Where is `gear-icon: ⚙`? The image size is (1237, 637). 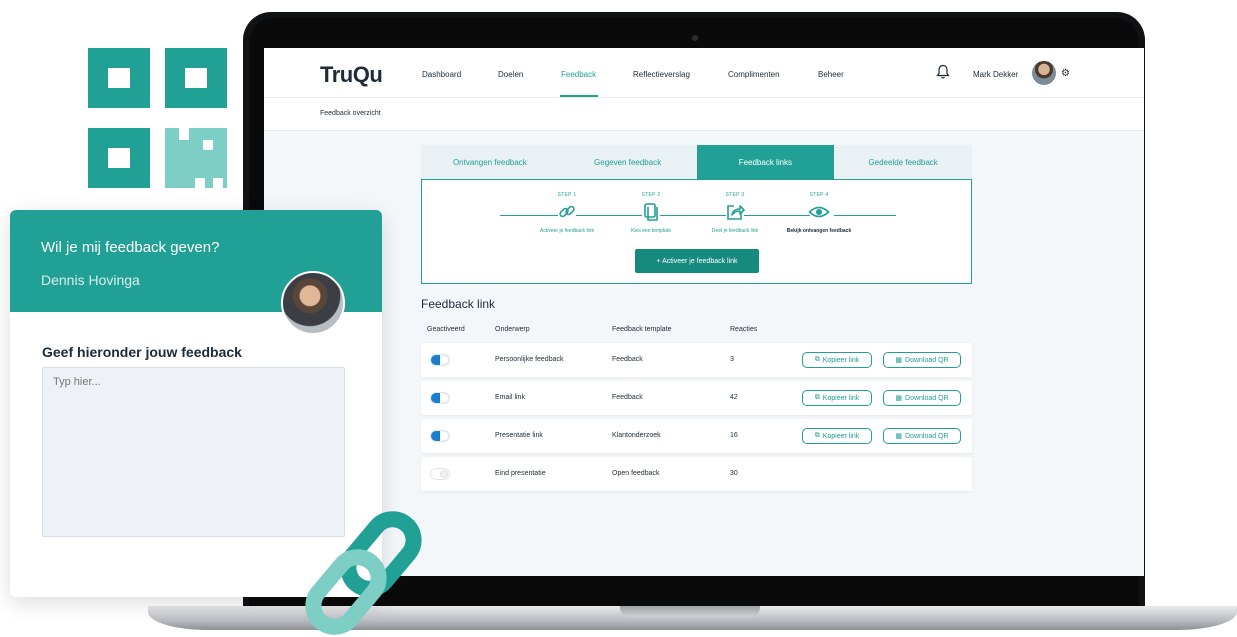 gear-icon: ⚙ is located at coordinates (1065, 73).